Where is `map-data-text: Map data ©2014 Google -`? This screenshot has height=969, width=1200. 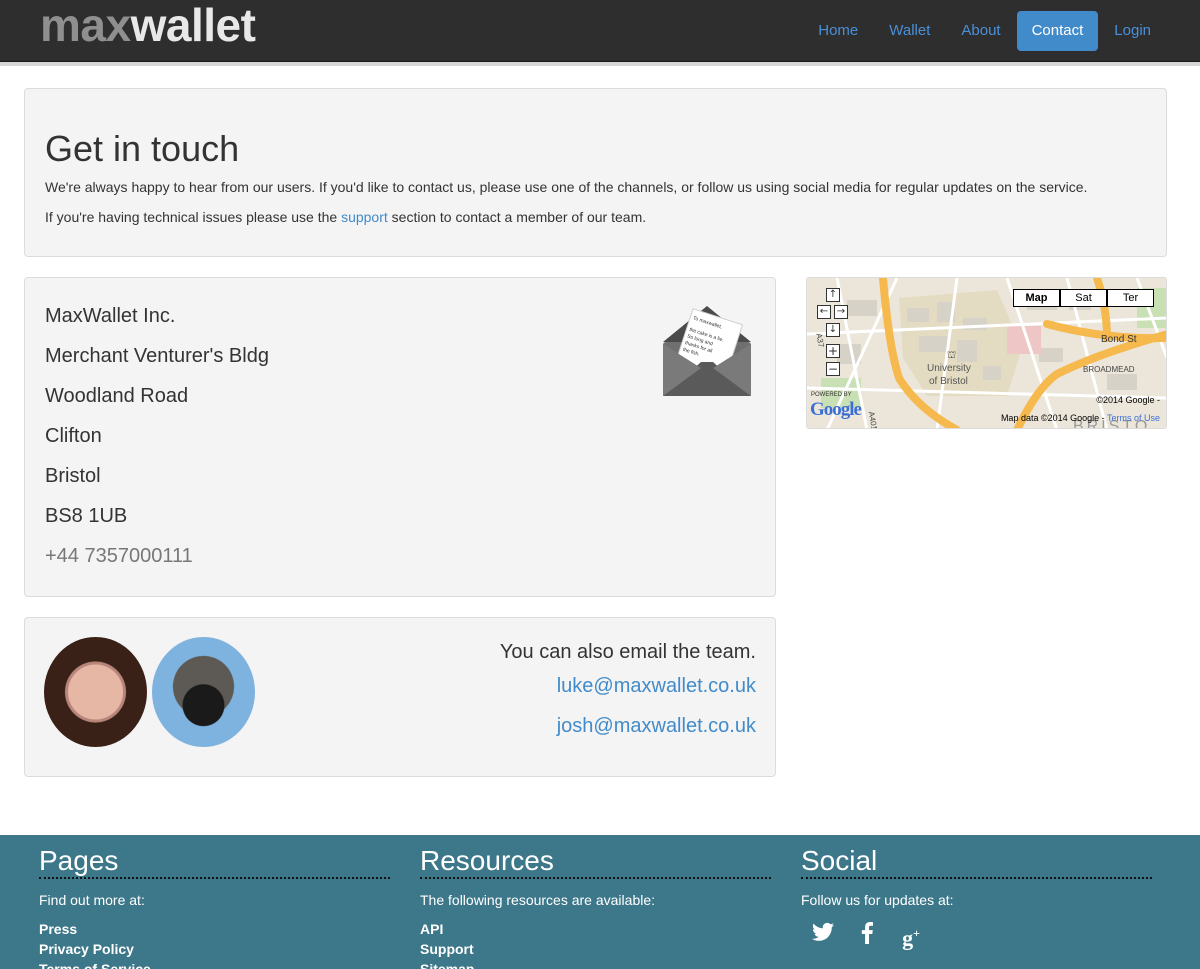
map-data-text: Map data ©2014 Google - is located at coordinates (1052, 418).